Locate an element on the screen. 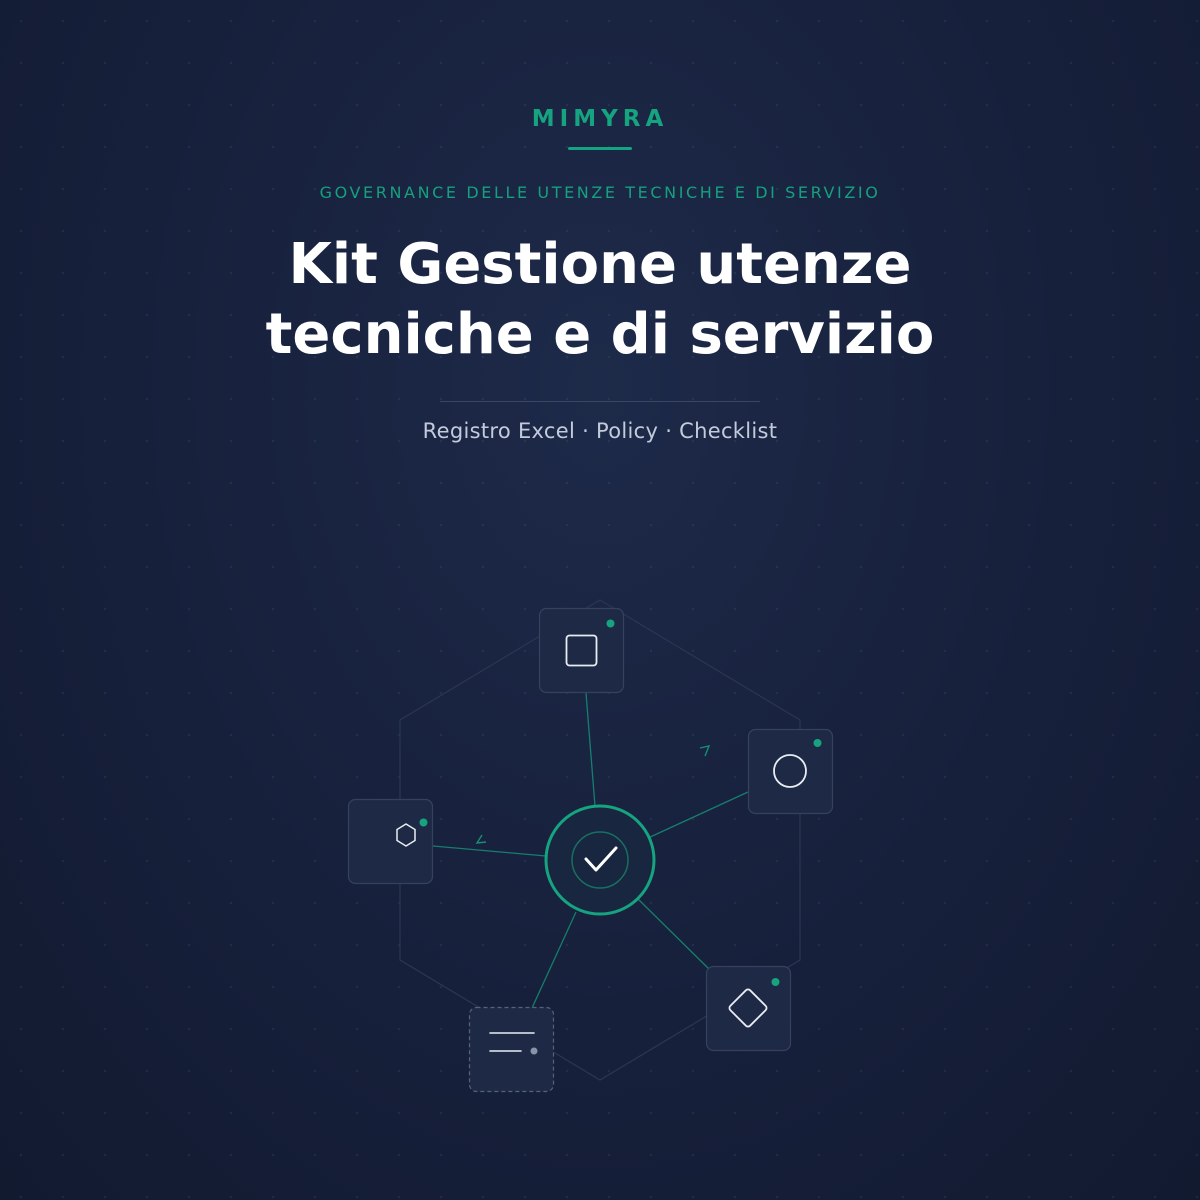  center-node is located at coordinates (600, 860).